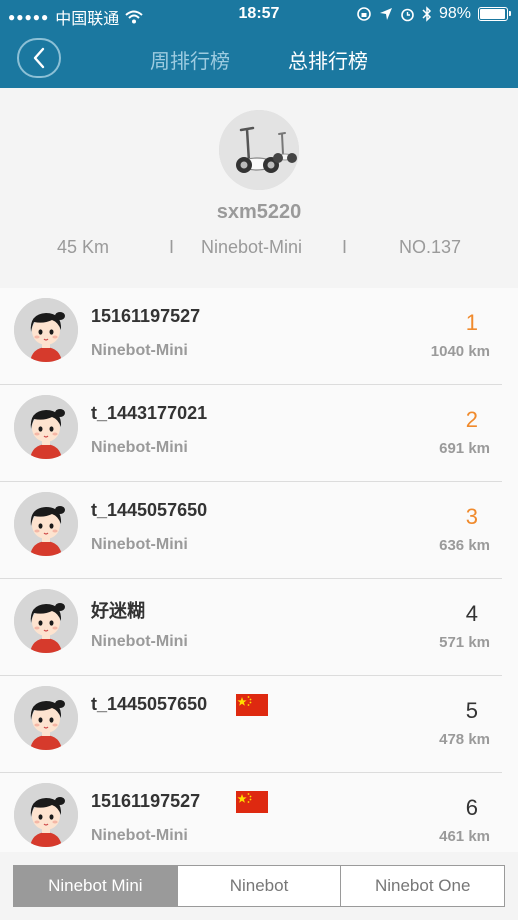 The width and height of the screenshot is (518, 920). Describe the element at coordinates (259, 336) in the screenshot. I see `ranking-row: 15161197527 Ninebot-Mini 1 1040 km` at that location.